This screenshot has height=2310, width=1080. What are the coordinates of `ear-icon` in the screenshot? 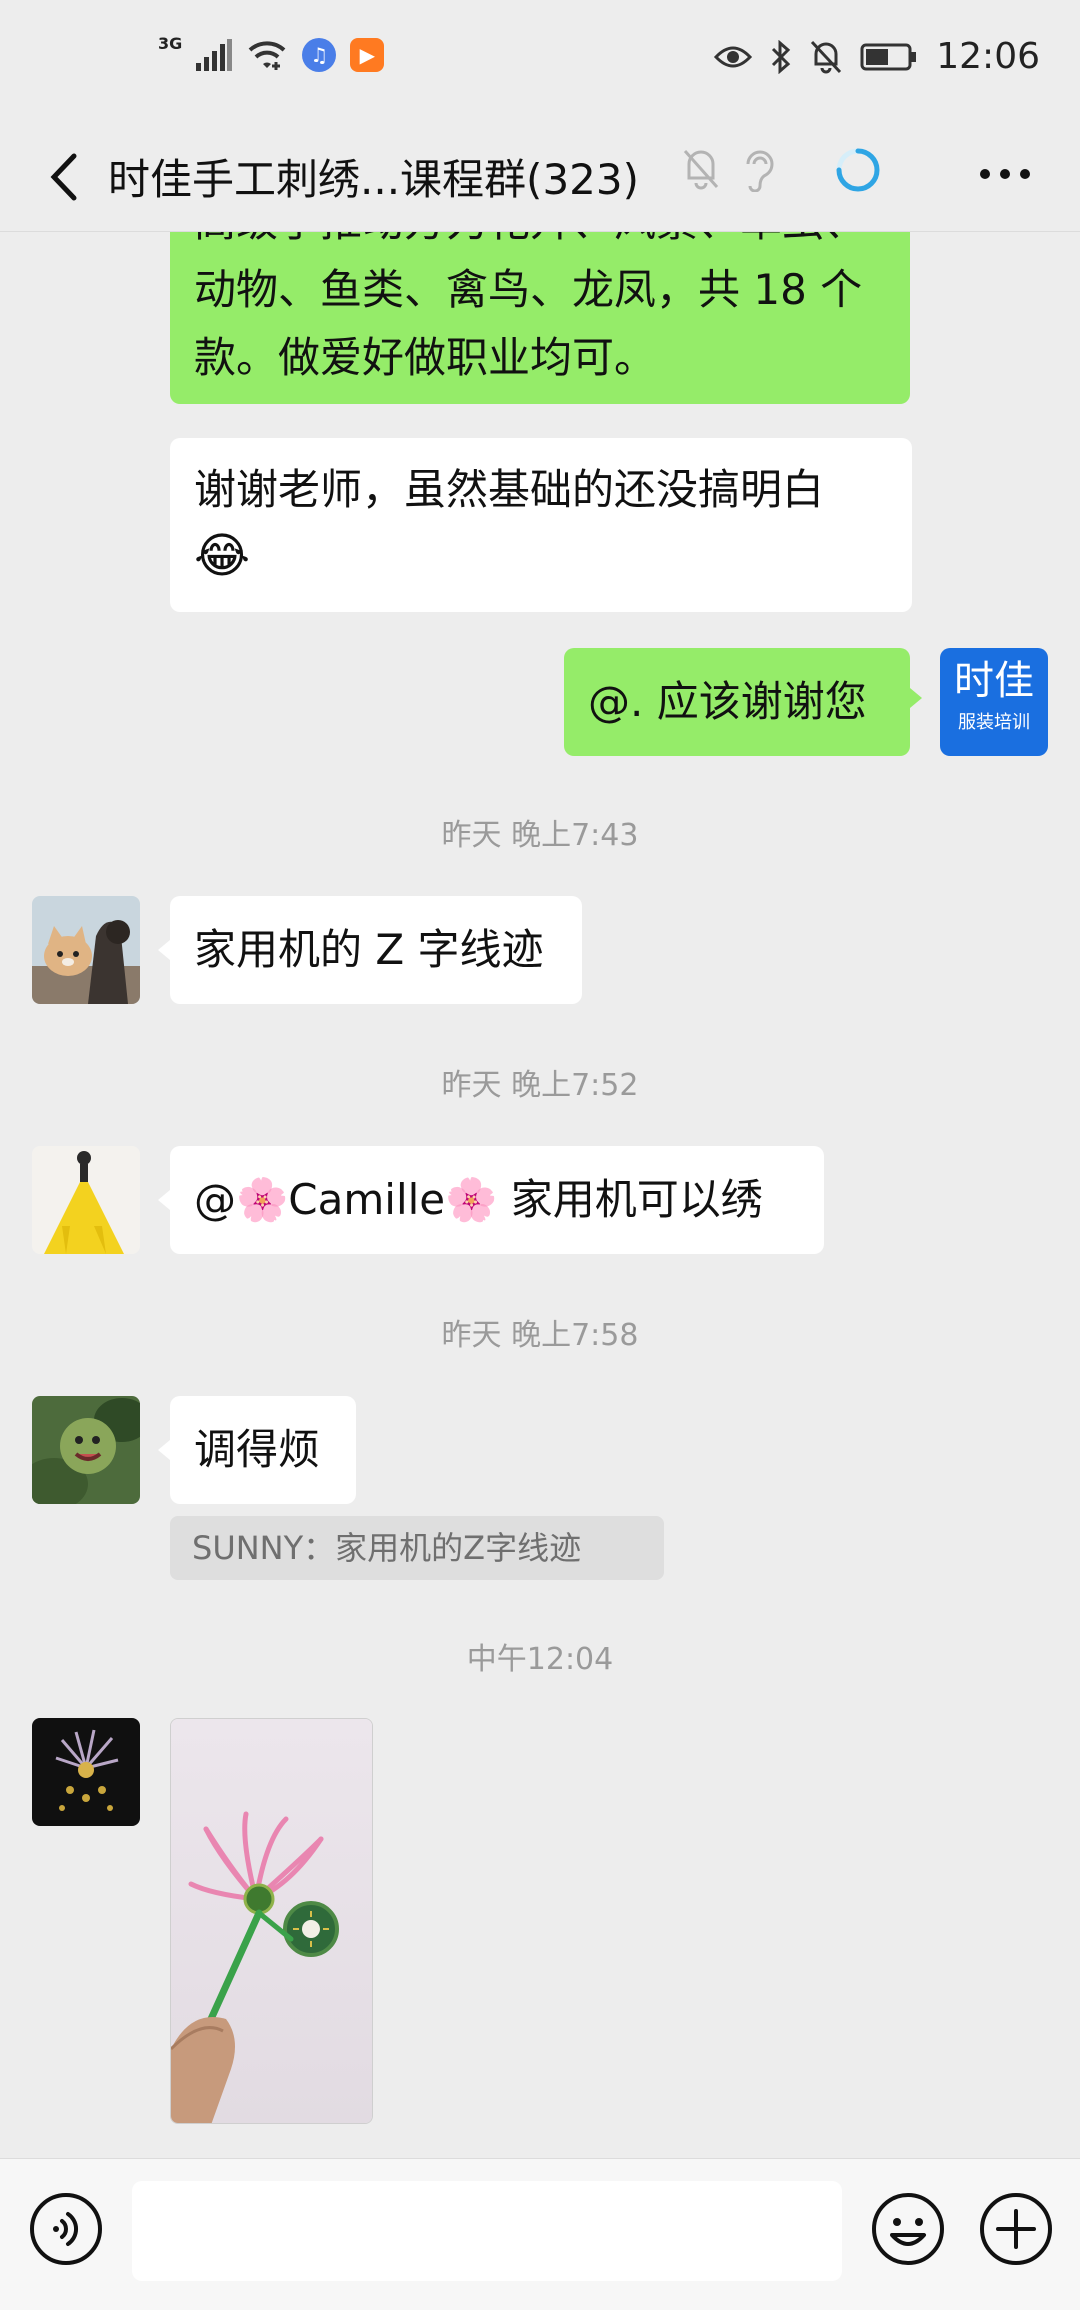 It's located at (760, 171).